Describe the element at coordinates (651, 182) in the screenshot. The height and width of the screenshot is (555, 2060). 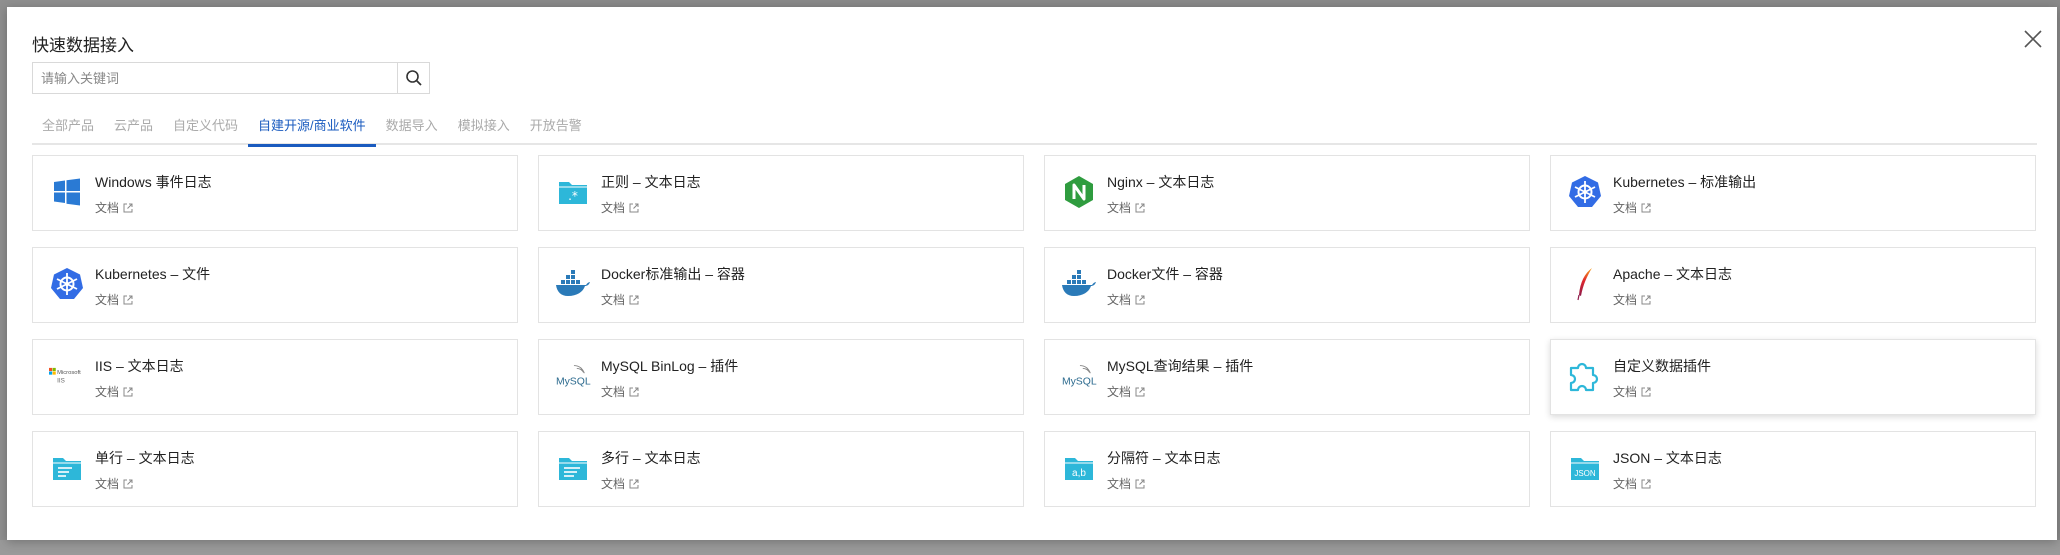
I see `card-title: 正则 – 文本日志` at that location.